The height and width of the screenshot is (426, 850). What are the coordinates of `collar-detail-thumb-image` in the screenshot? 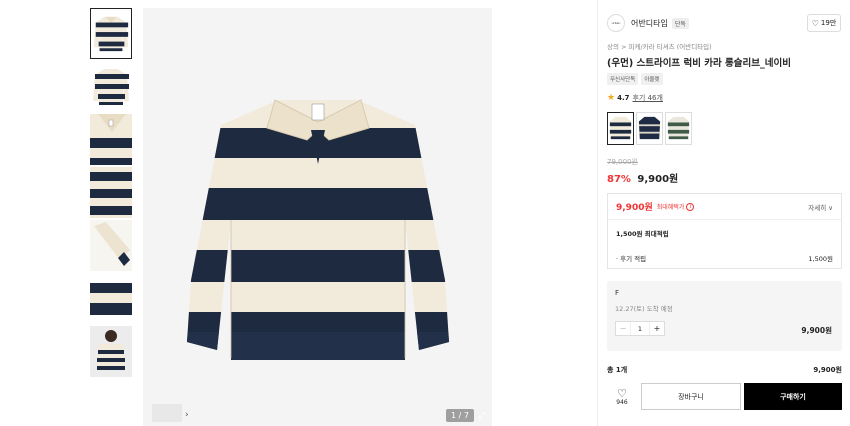 It's located at (111, 139).